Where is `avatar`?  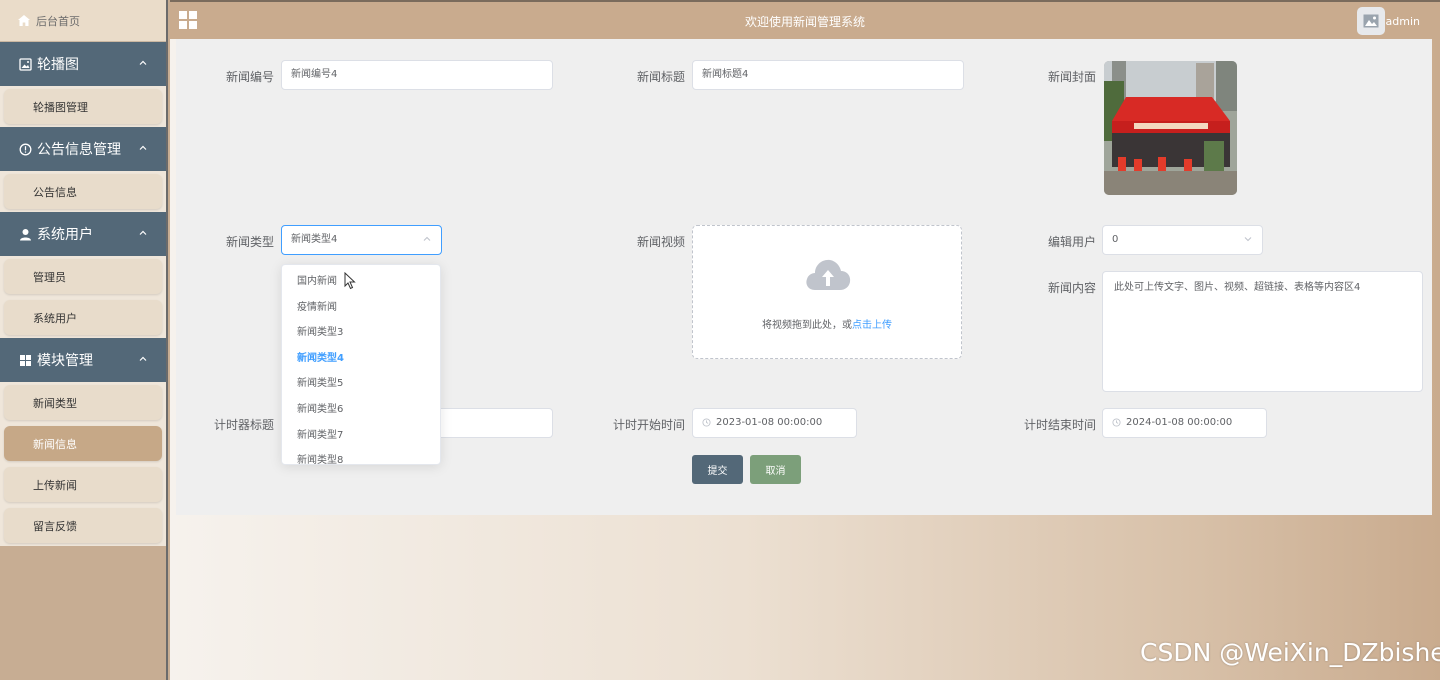 avatar is located at coordinates (1371, 21).